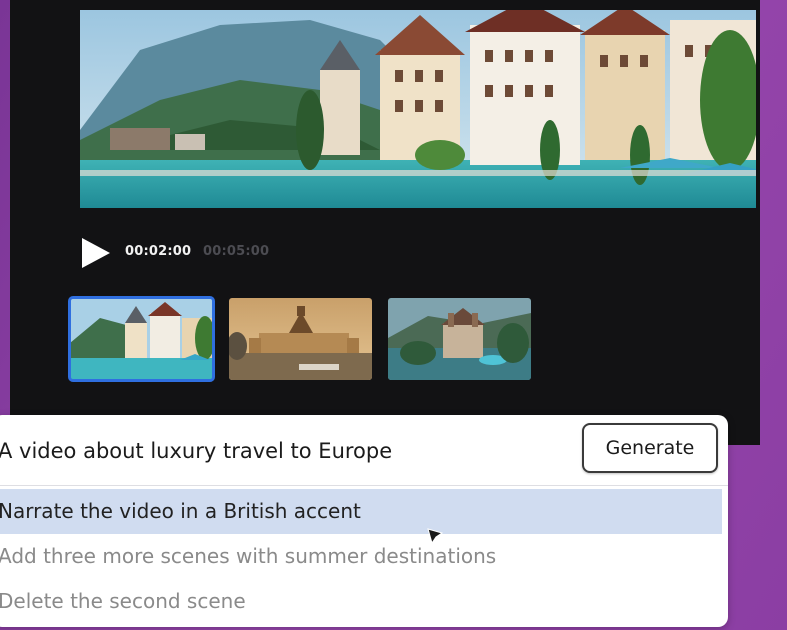 Image resolution: width=787 pixels, height=630 pixels. Describe the element at coordinates (236, 251) in the screenshot. I see `total-time: 00:05:00` at that location.